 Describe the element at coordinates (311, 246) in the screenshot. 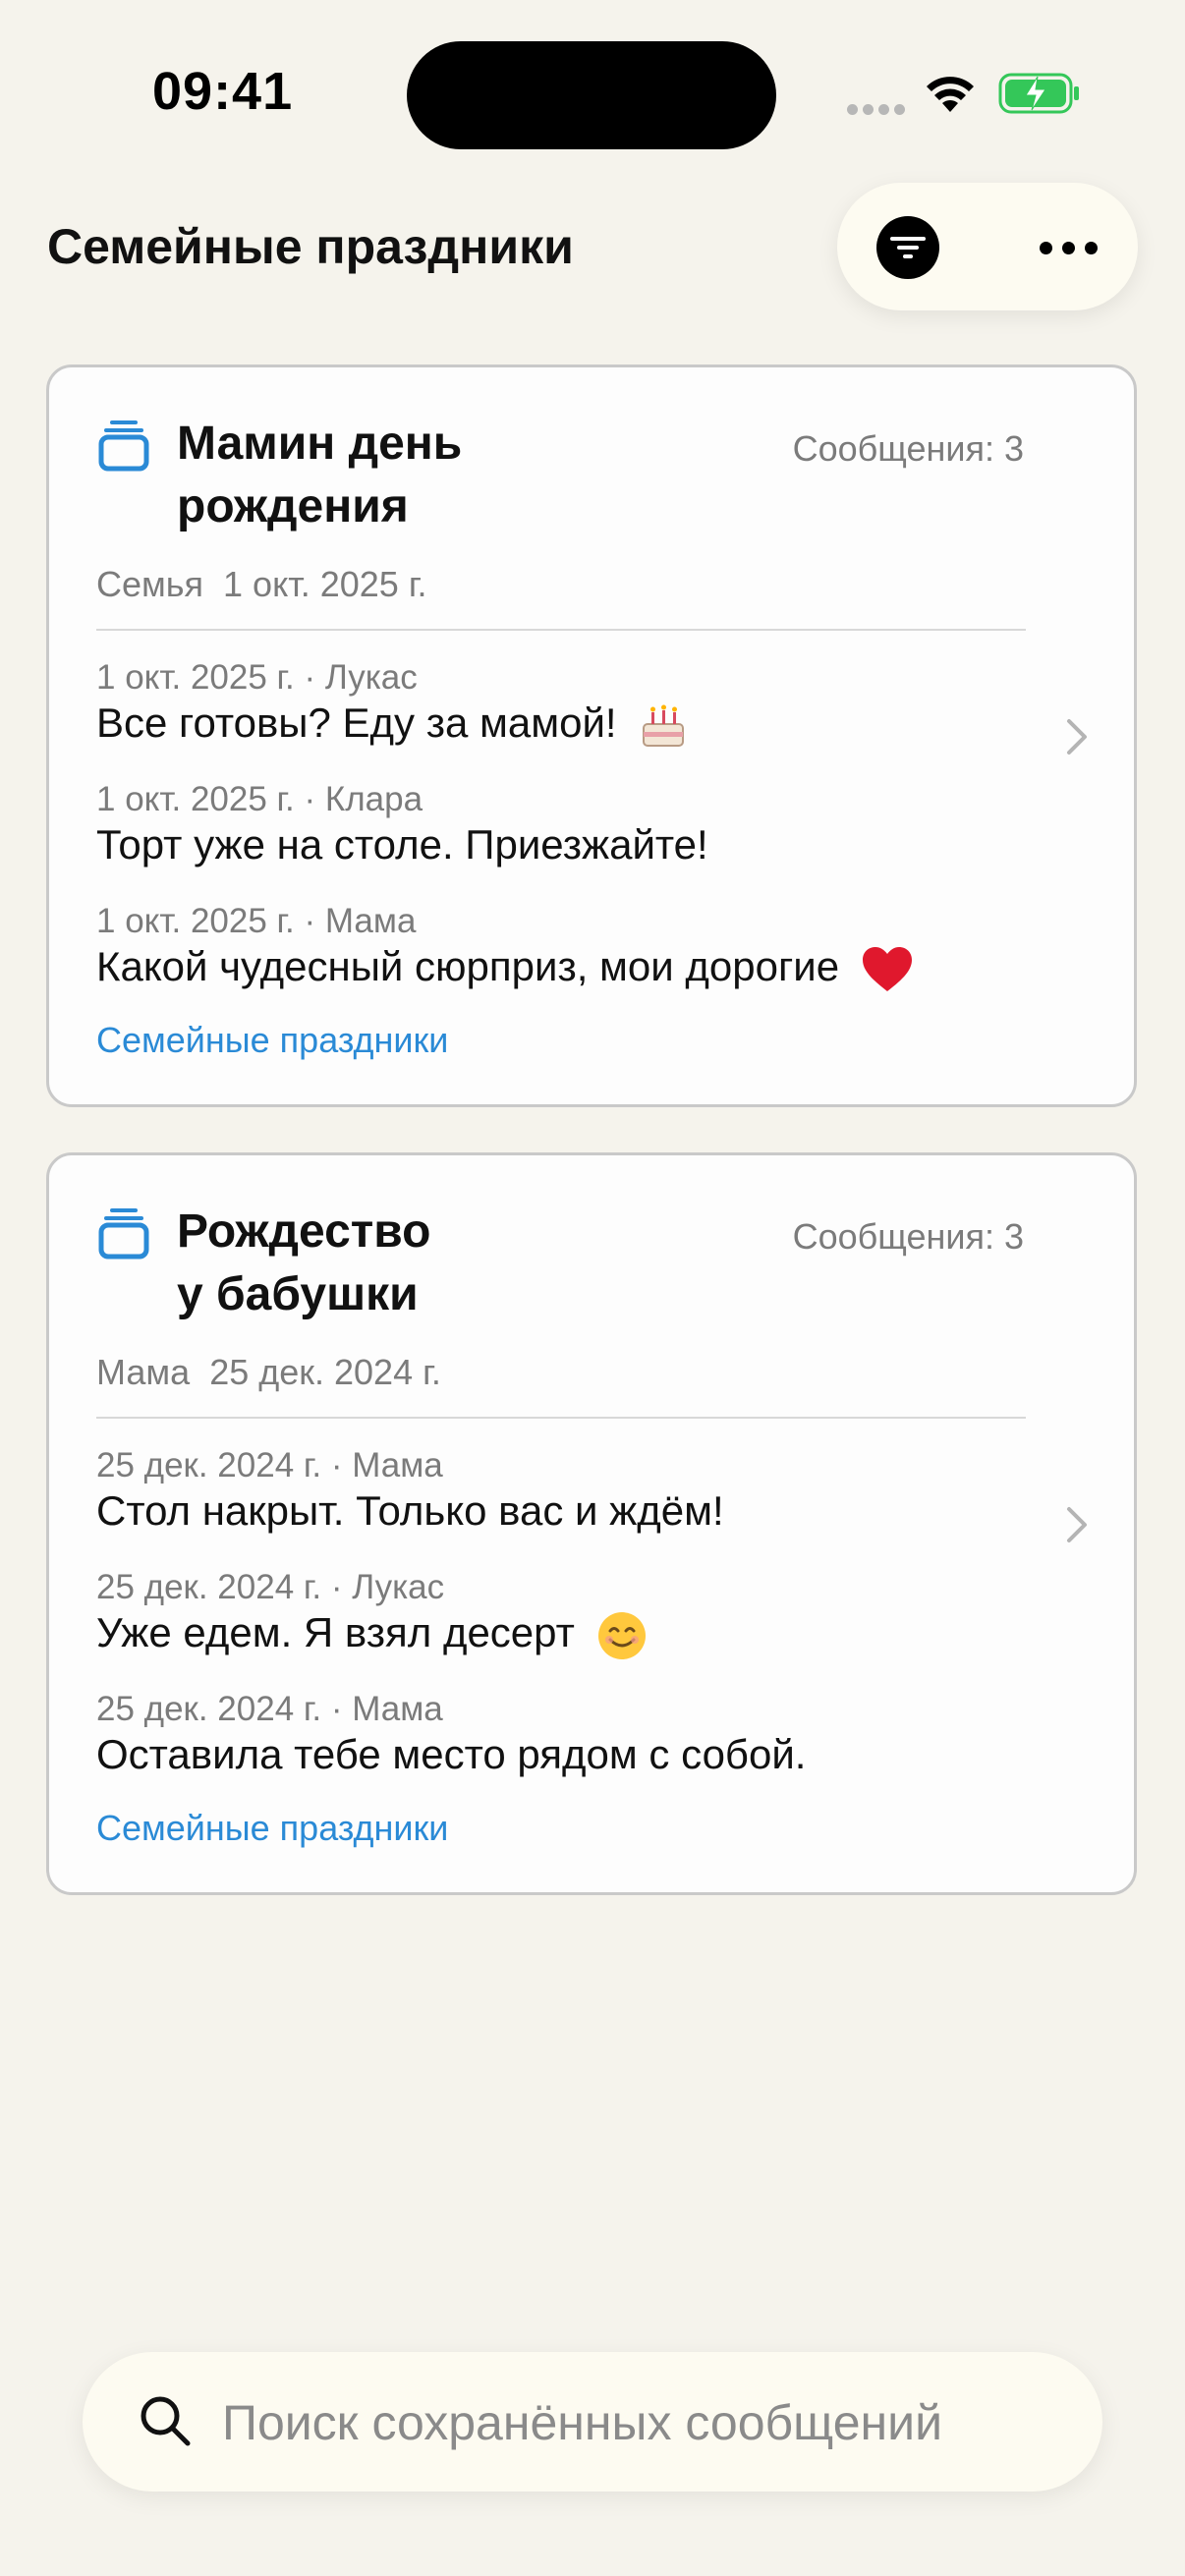

I see `page-title: Семейные праздники` at that location.